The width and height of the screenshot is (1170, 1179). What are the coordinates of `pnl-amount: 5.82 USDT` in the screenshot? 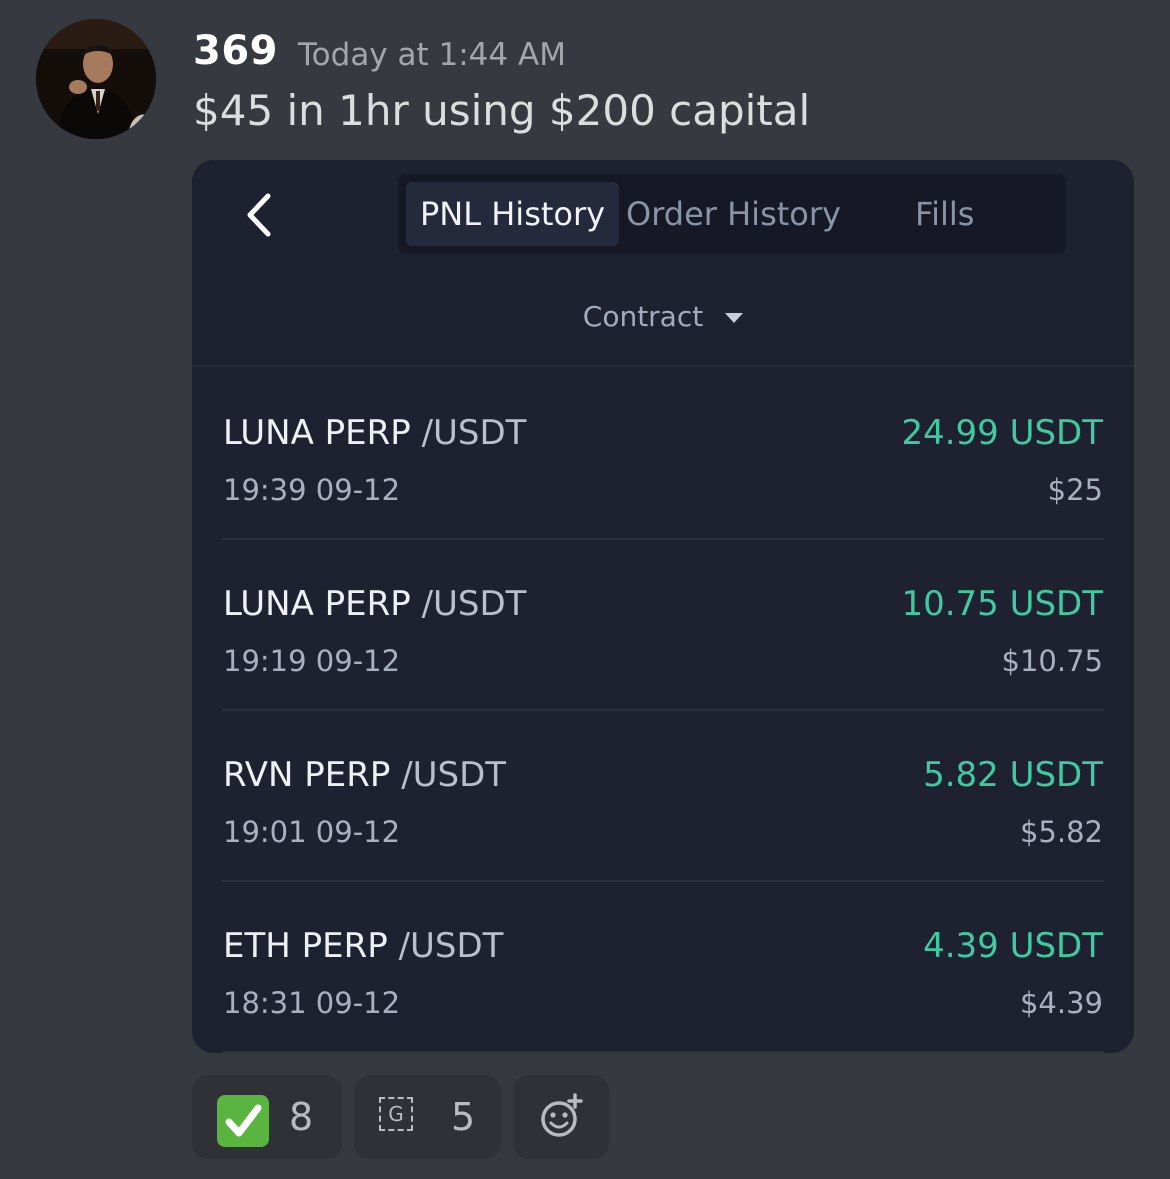 It's located at (1013, 775).